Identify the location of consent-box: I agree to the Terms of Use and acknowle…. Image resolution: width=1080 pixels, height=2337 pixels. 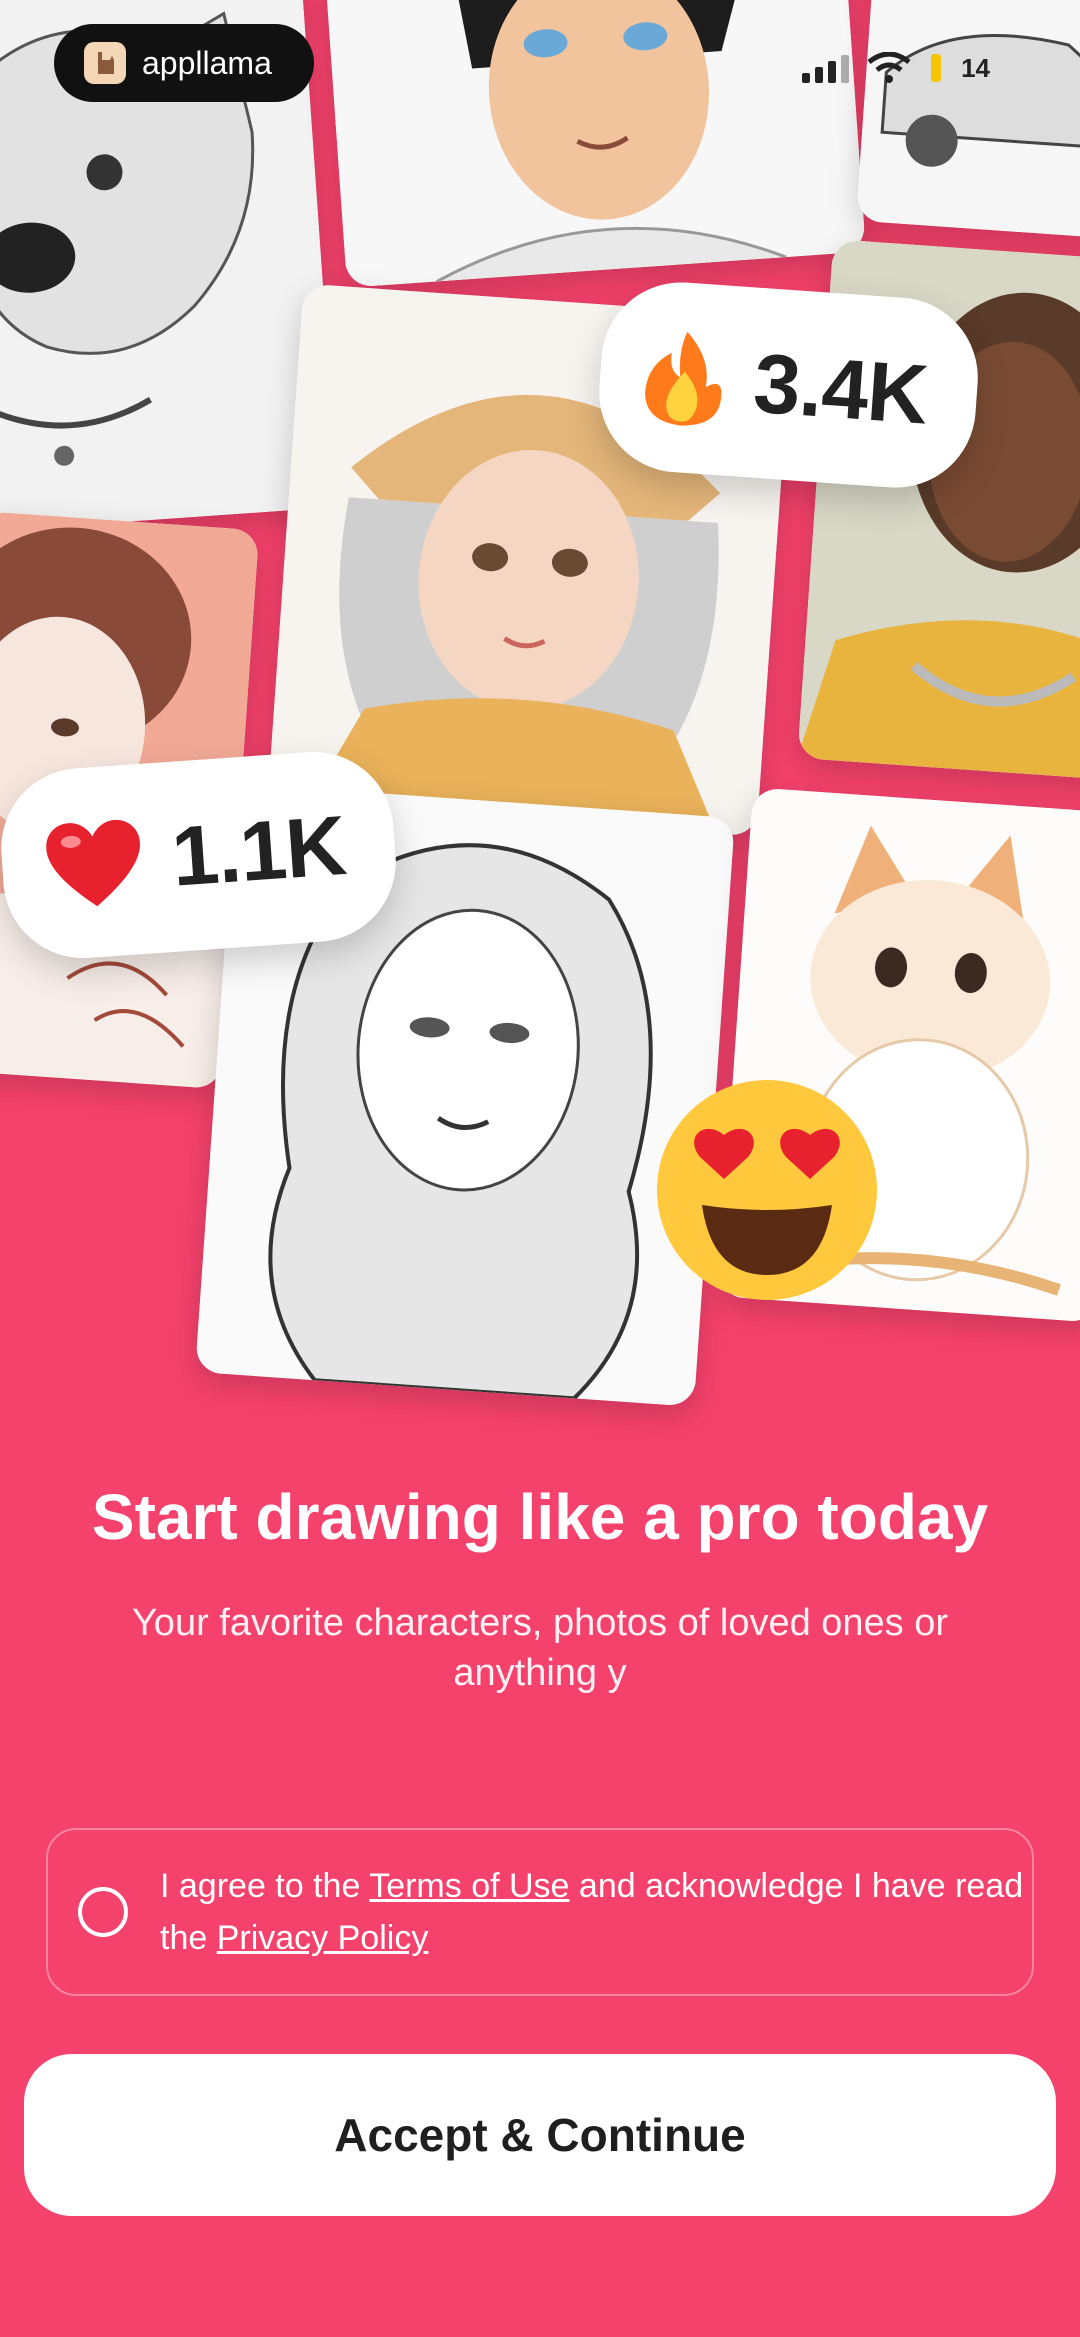
(540, 1912).